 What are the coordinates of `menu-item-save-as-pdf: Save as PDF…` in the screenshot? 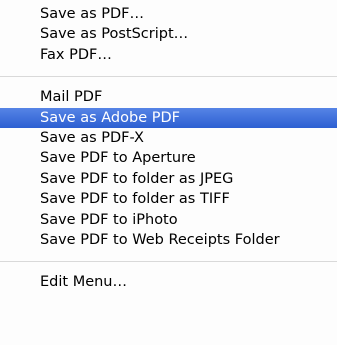 It's located at (168, 14).